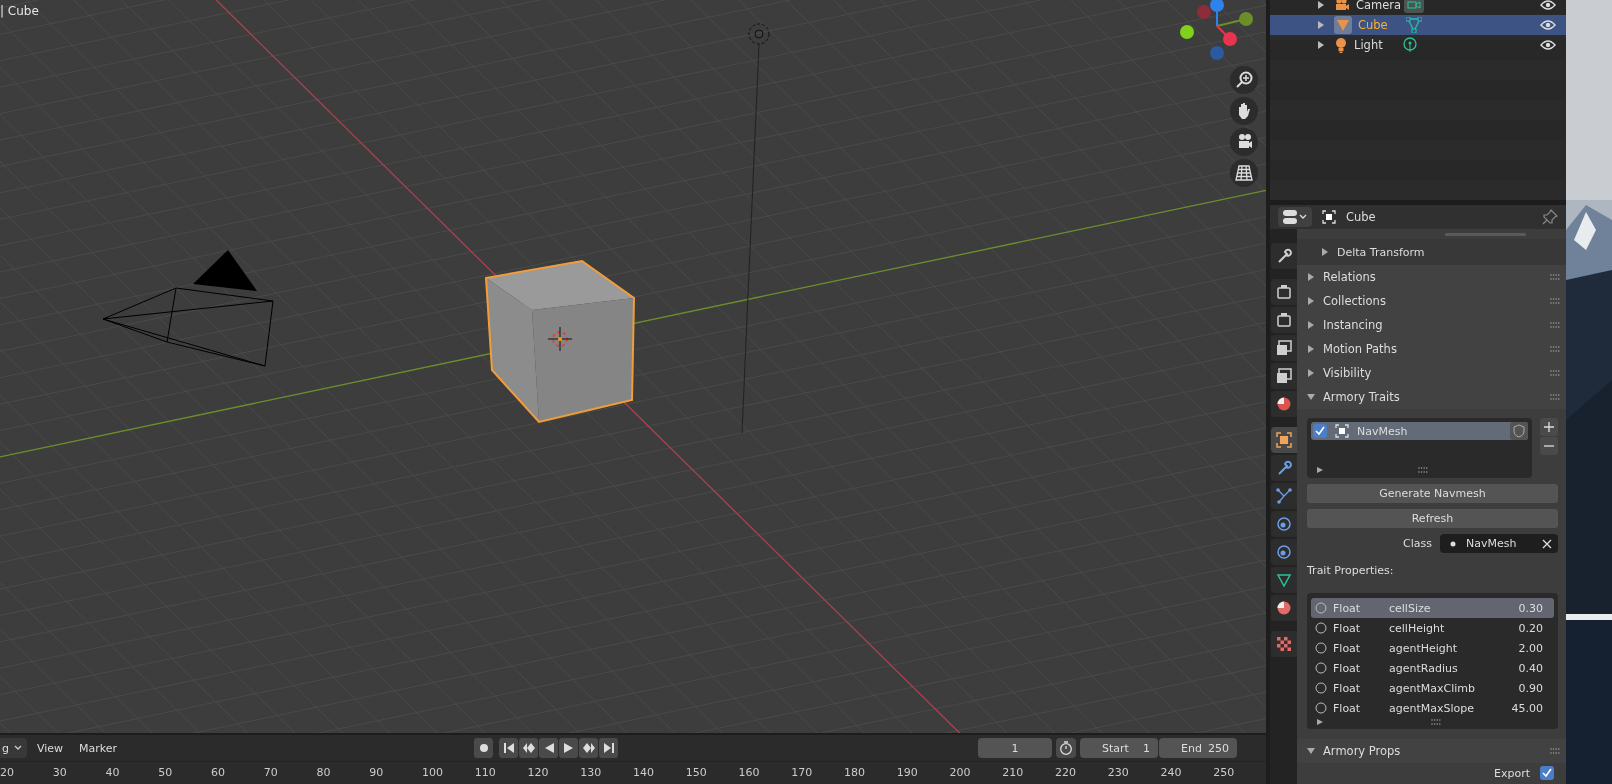 Image resolution: width=1612 pixels, height=784 pixels. What do you see at coordinates (1119, 748) in the screenshot?
I see `start-frame-field: Start 1` at bounding box center [1119, 748].